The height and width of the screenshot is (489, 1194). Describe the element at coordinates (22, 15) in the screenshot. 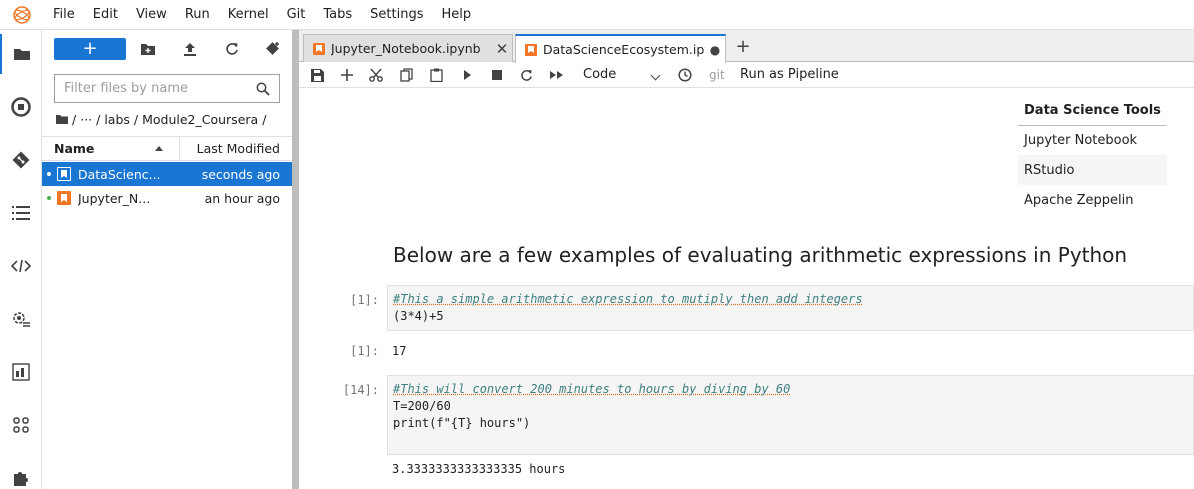

I see `jupyter-logo-icon` at that location.